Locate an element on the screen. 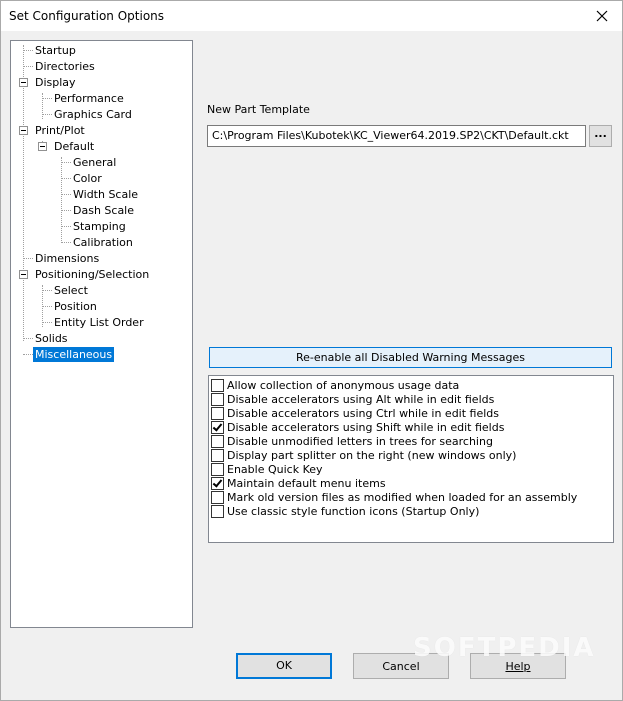  tree-item-entity-list-order: Entity List Order is located at coordinates (99, 322).